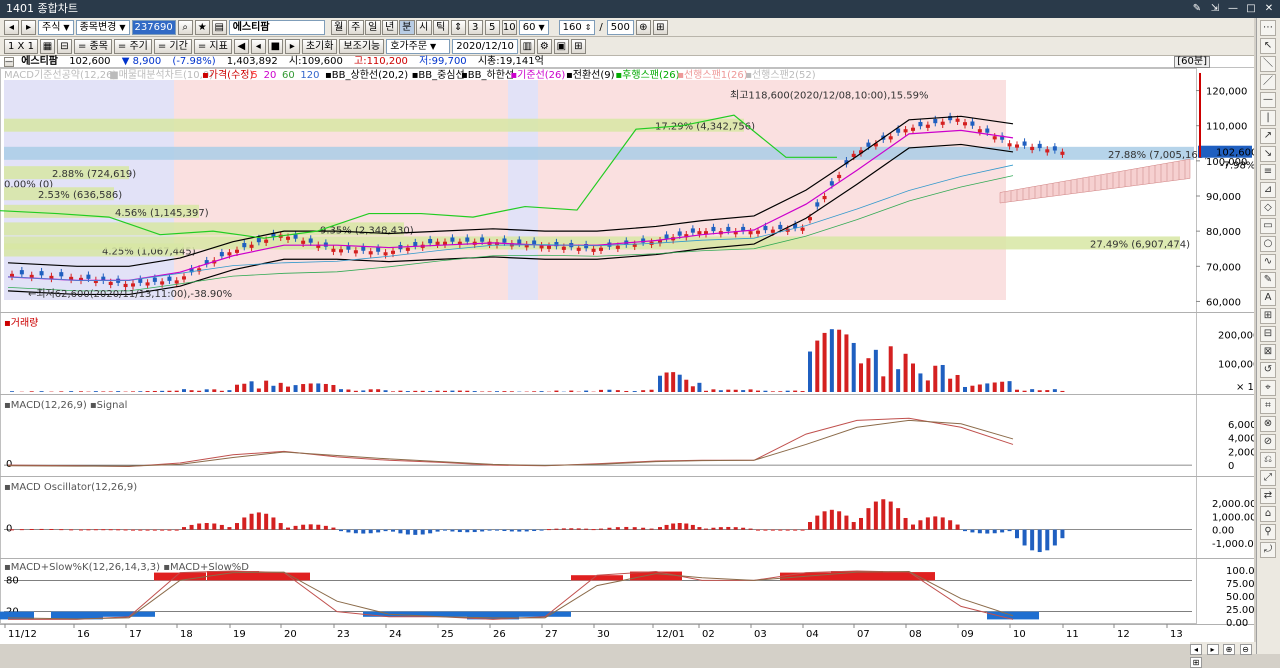 The image size is (1280, 668). I want to click on period-week: 주, so click(356, 27).